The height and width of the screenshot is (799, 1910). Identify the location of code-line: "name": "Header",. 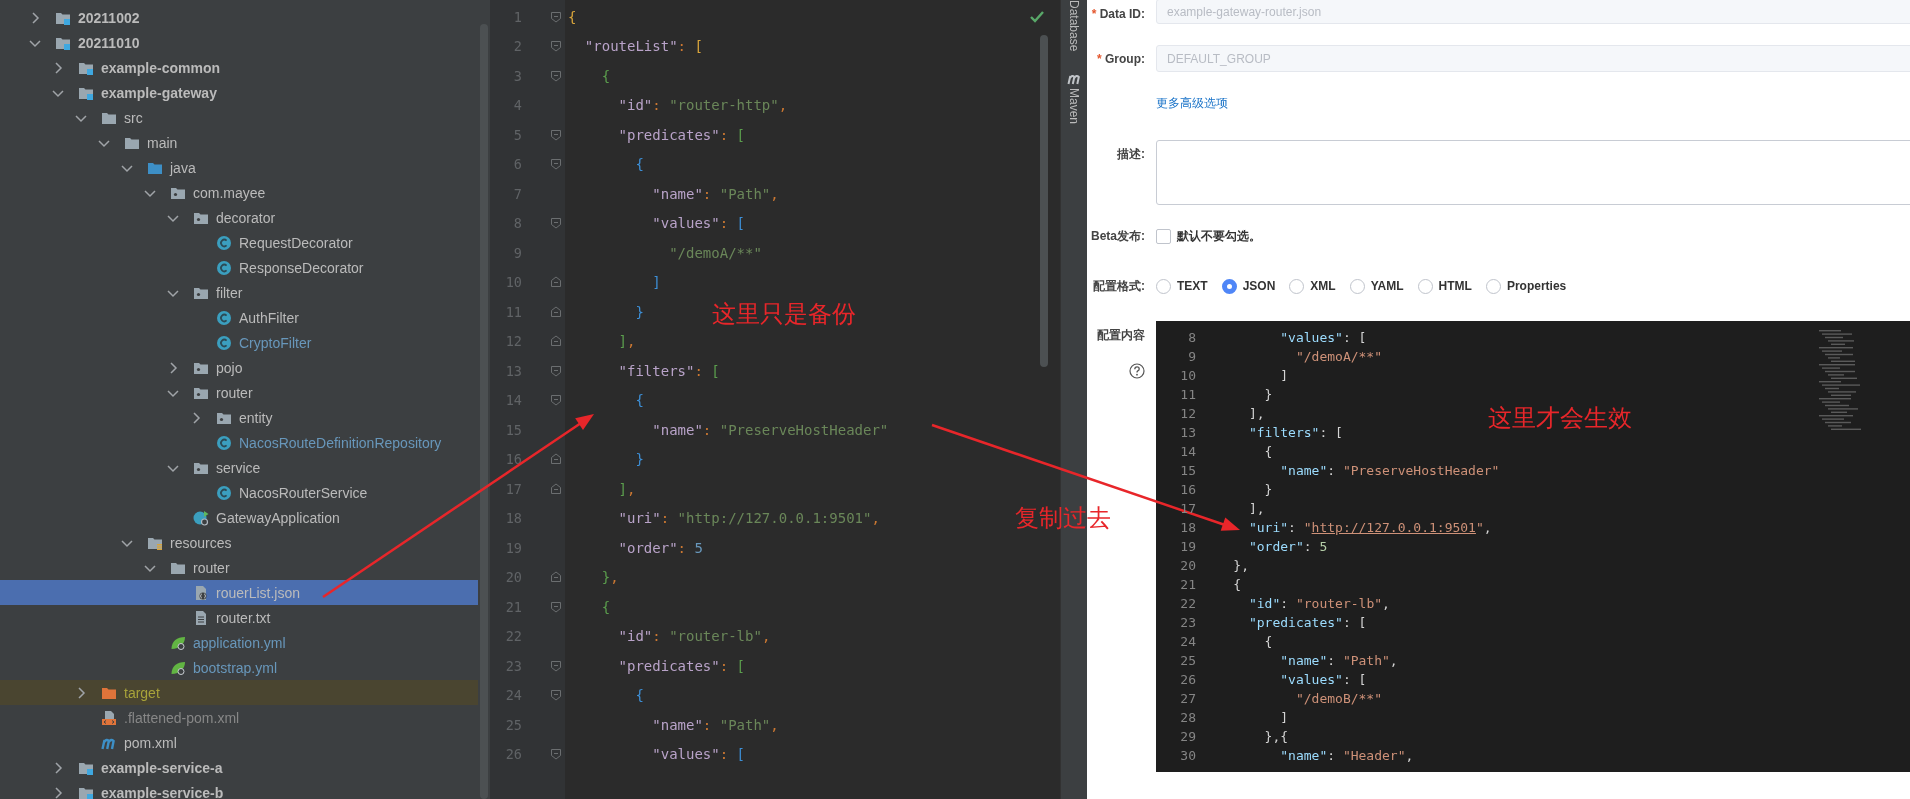
(1346, 755).